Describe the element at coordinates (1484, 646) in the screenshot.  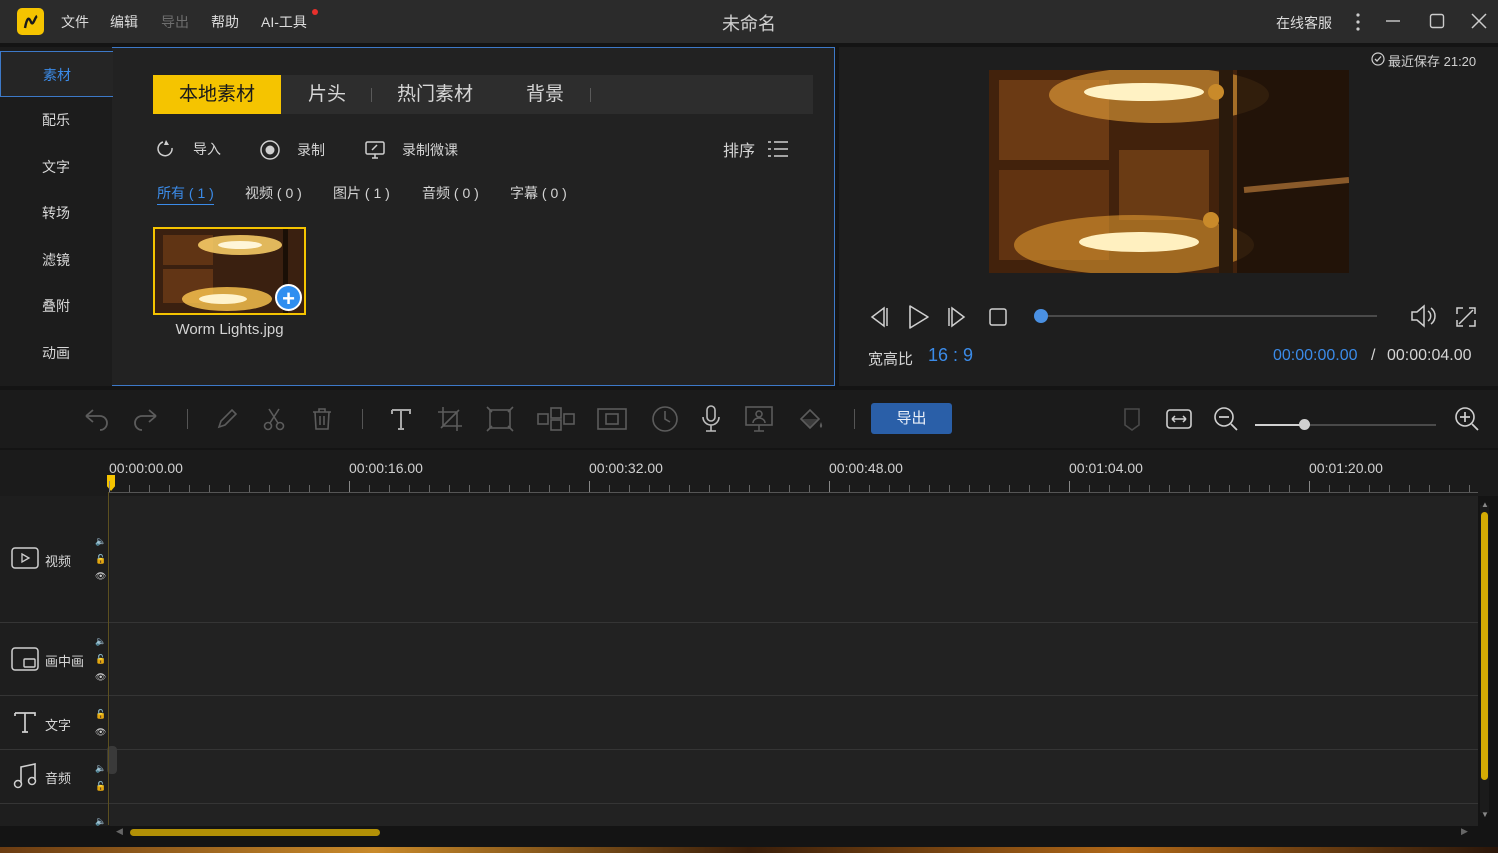
I see `vertical-scrollbar-thumb` at that location.